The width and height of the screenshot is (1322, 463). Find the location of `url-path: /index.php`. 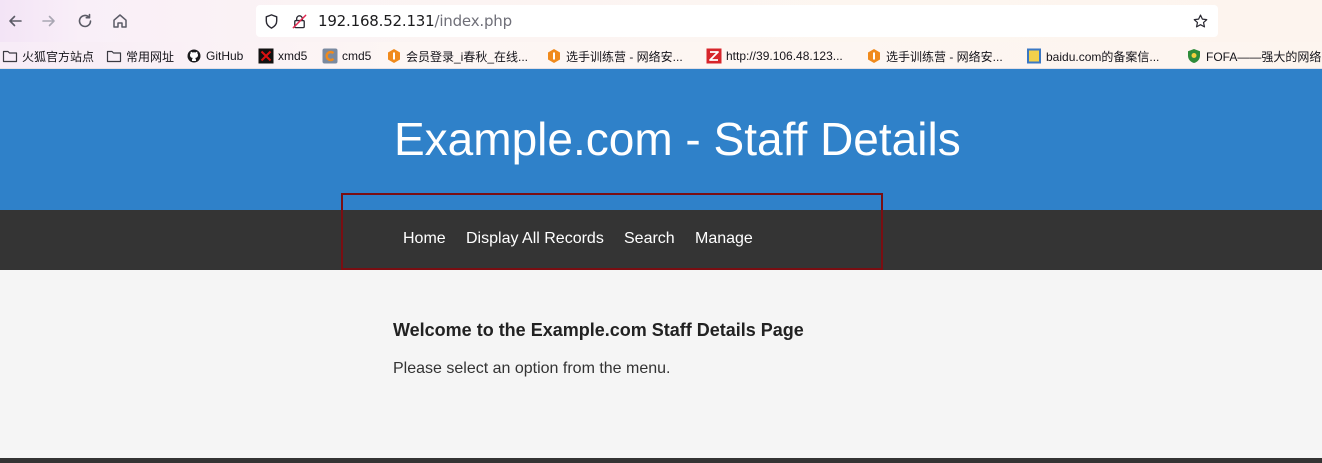

url-path: /index.php is located at coordinates (473, 21).